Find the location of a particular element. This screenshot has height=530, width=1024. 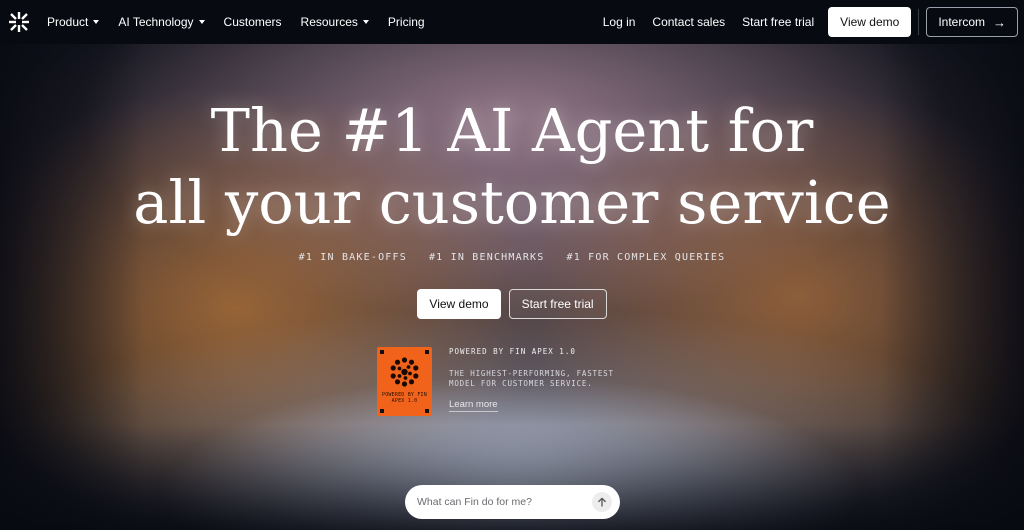

arrow-up-icon is located at coordinates (602, 502).